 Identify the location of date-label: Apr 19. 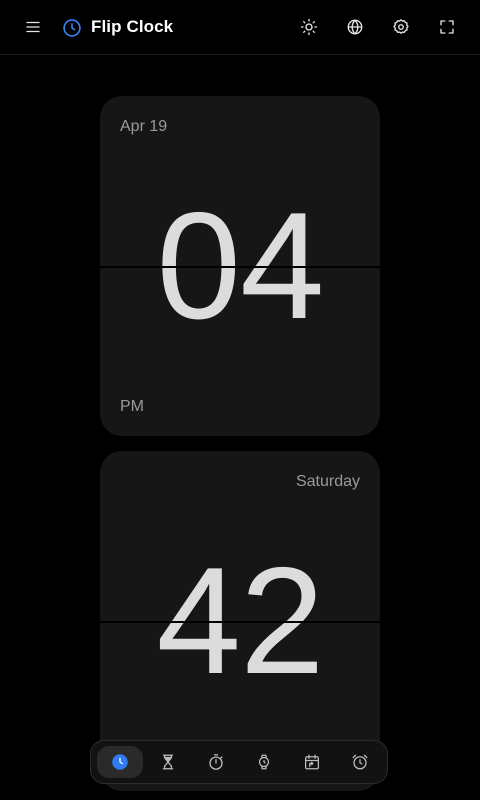
(144, 126).